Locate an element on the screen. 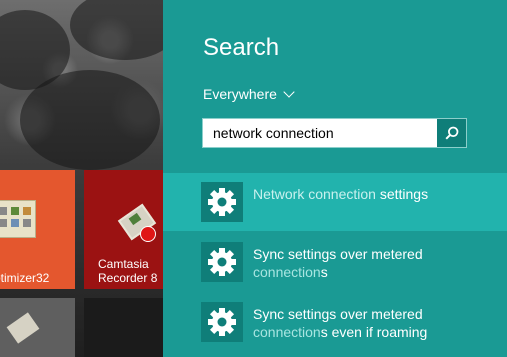 The width and height of the screenshot is (507, 357). tile-label-line2: Recorder 8 is located at coordinates (128, 278).